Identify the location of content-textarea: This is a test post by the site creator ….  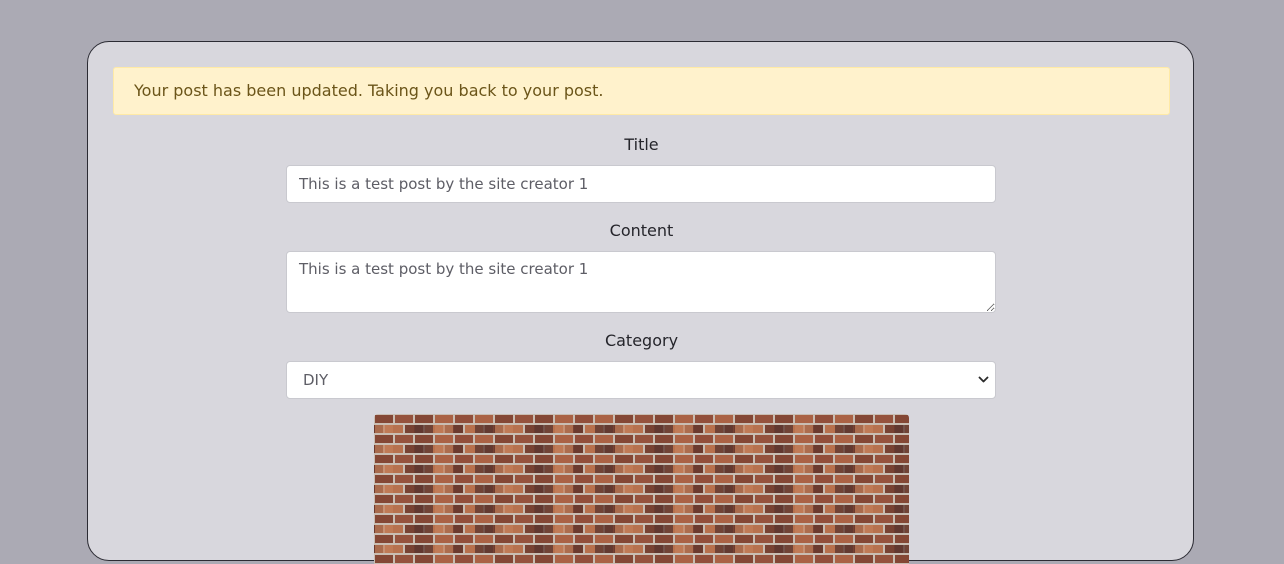
(641, 282).